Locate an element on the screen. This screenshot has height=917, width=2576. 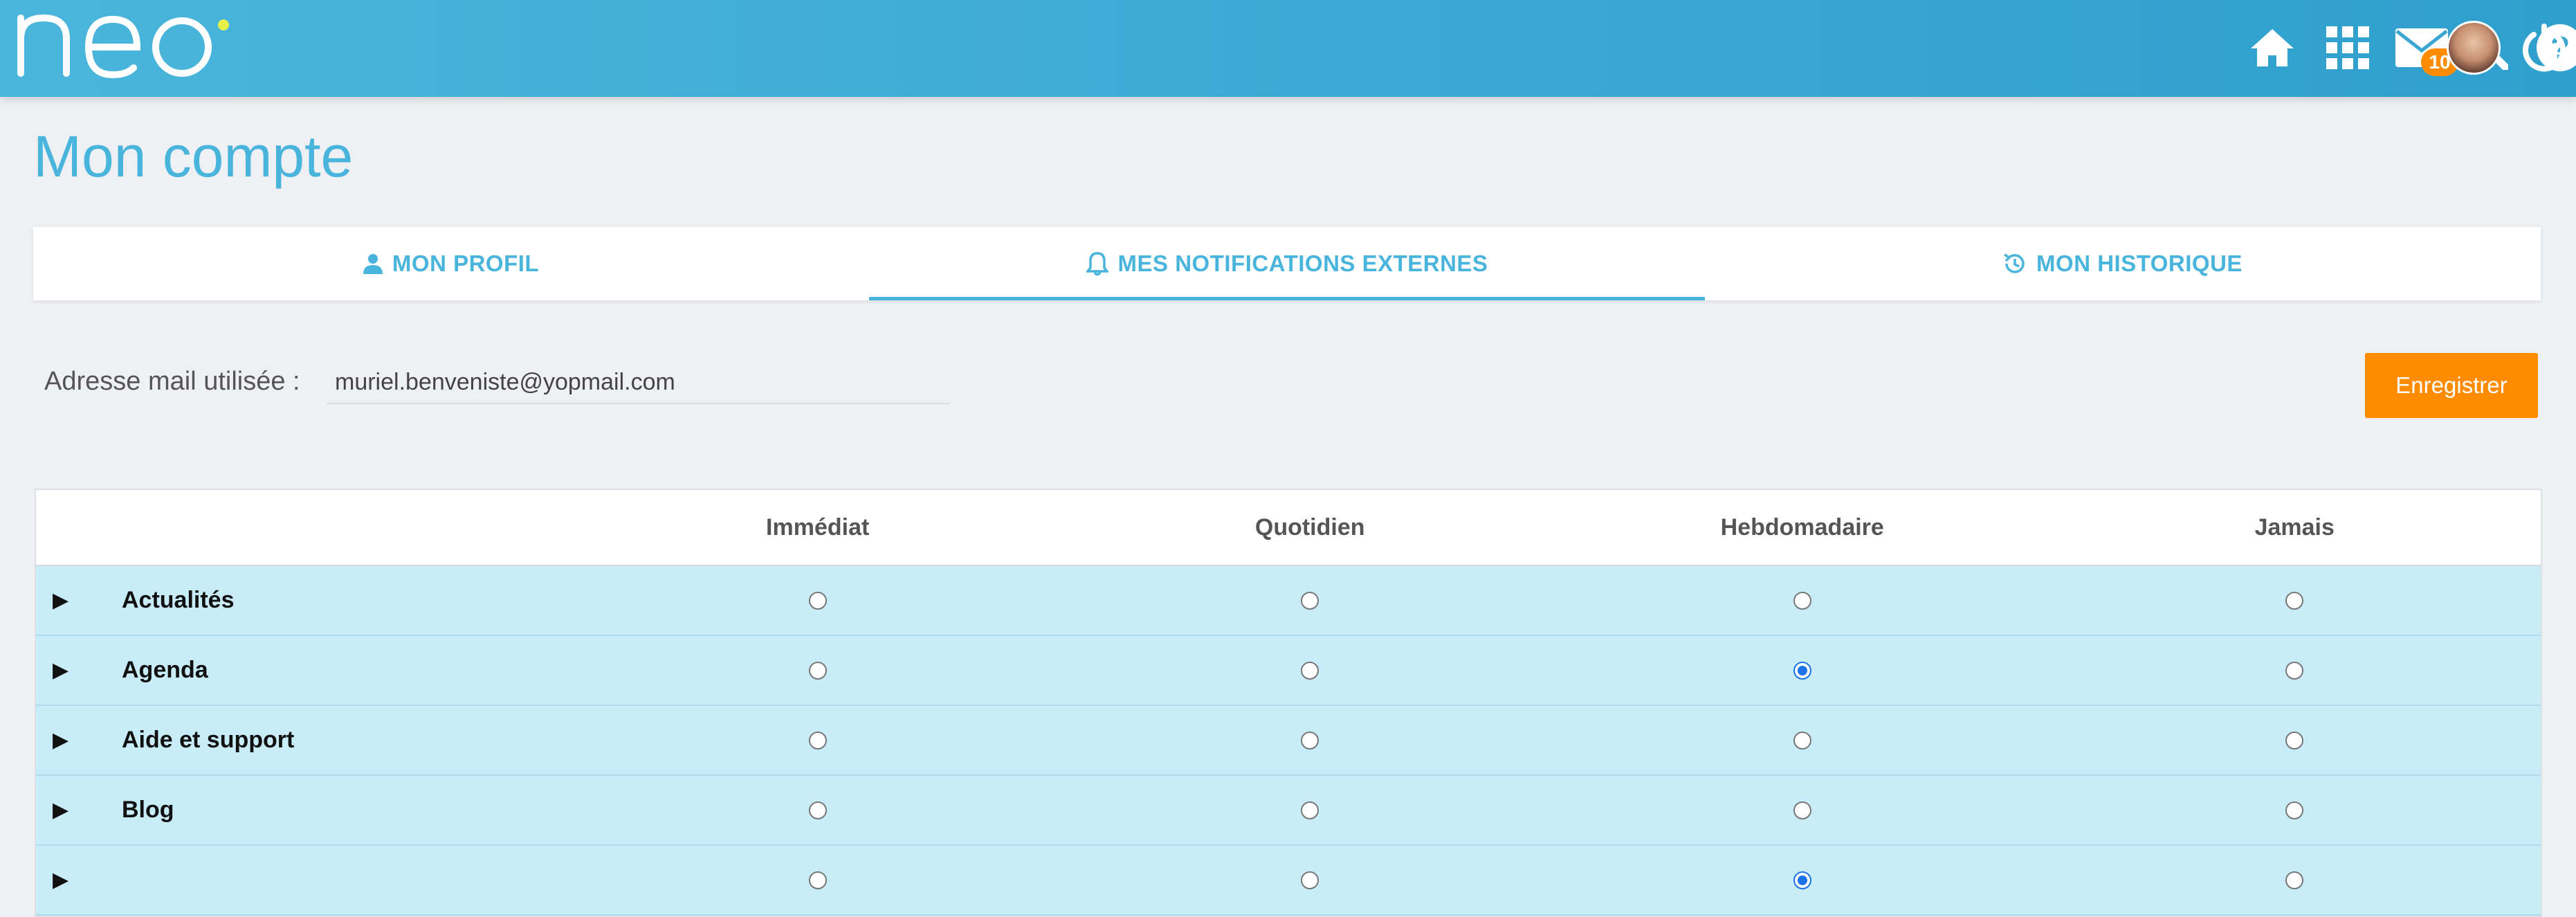
apps-grid-icon is located at coordinates (2348, 48).